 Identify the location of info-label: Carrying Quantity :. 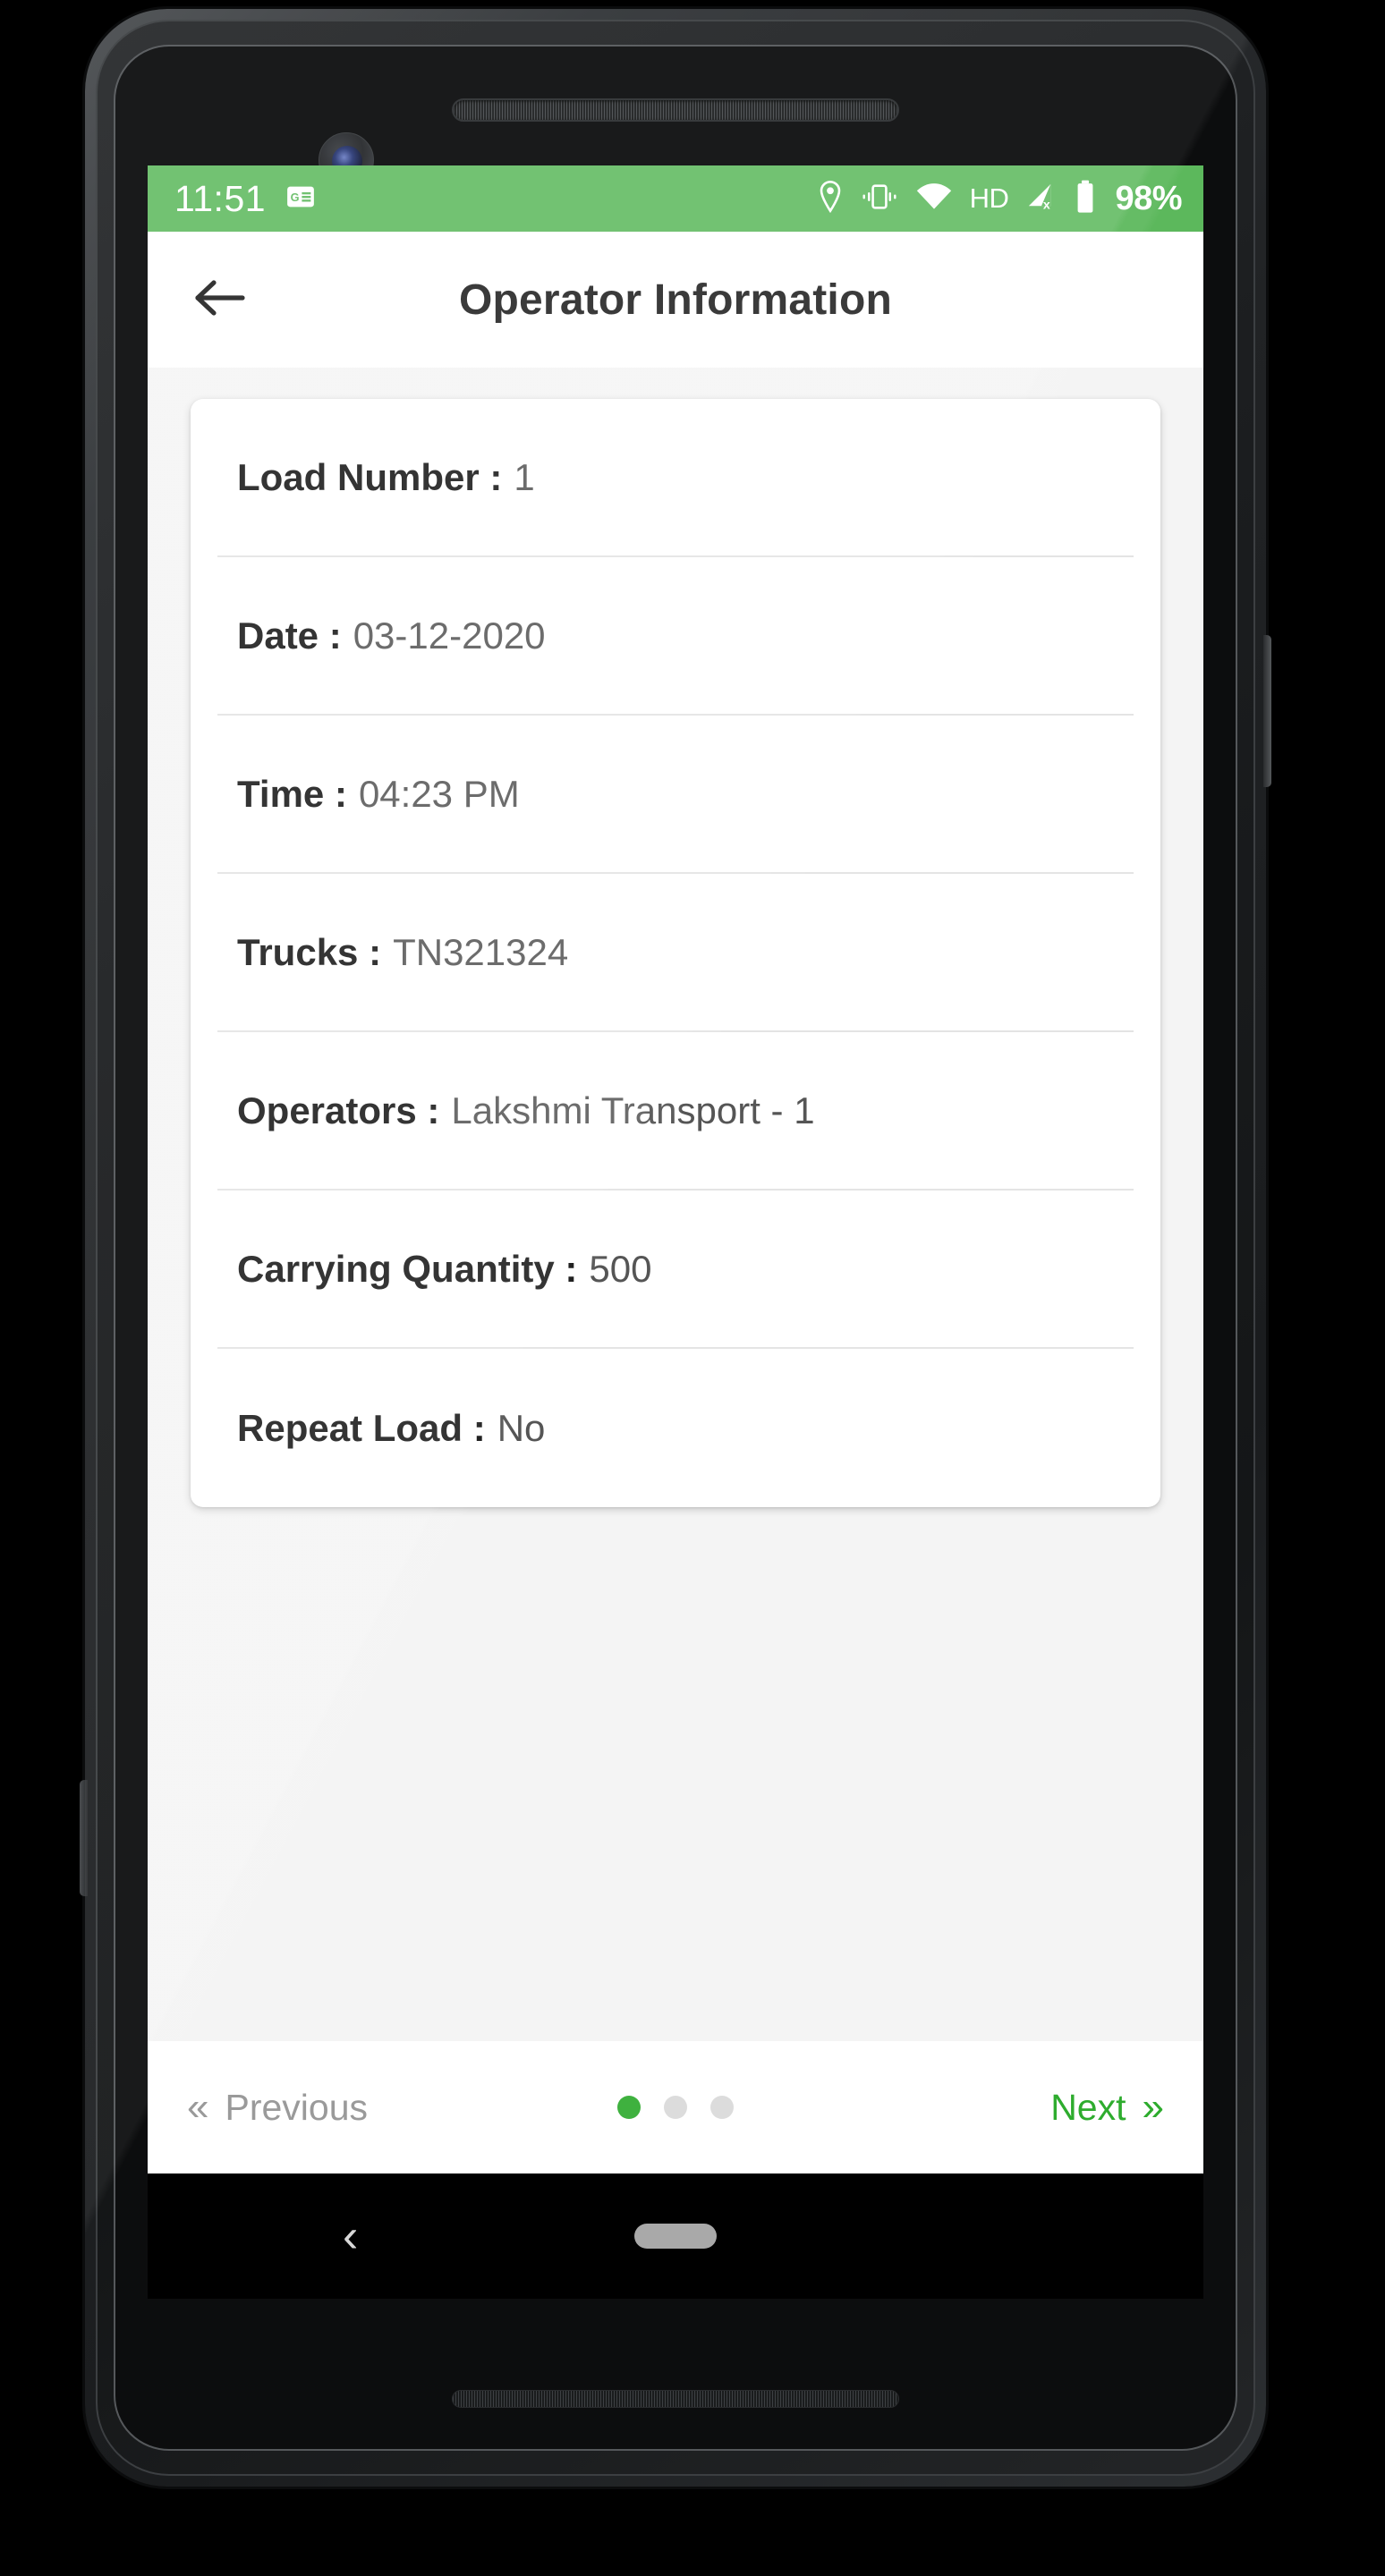
(407, 1268).